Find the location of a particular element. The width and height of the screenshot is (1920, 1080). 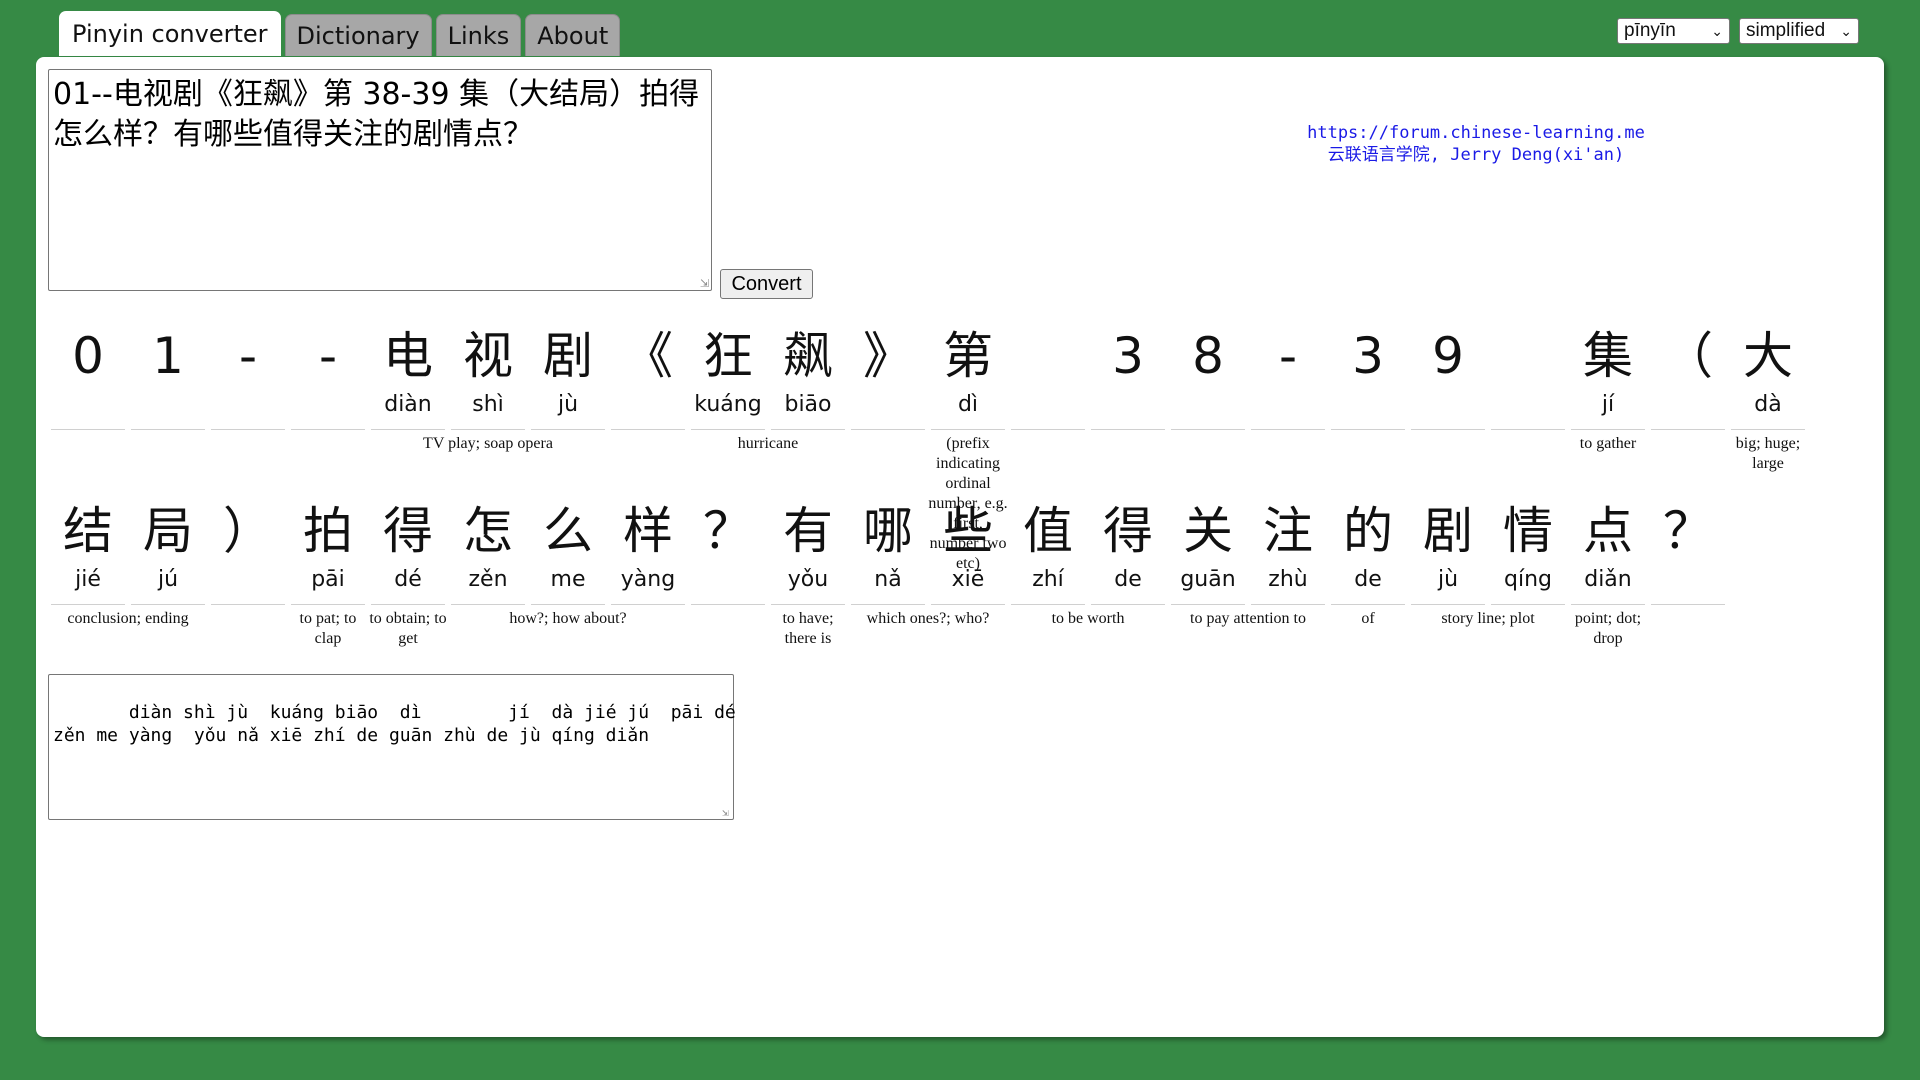

char-cell: 关 guān is located at coordinates (1208, 581).